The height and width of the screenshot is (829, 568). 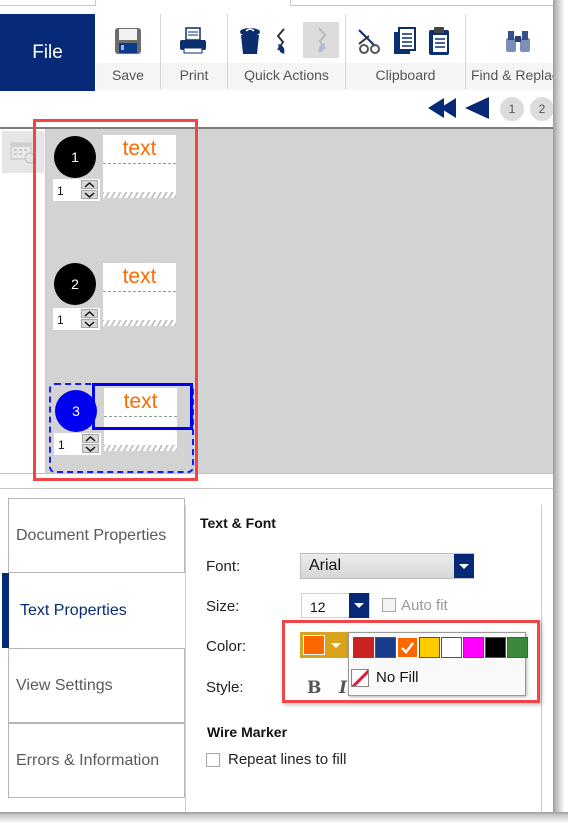 I want to click on delete-icon, so click(x=250, y=41).